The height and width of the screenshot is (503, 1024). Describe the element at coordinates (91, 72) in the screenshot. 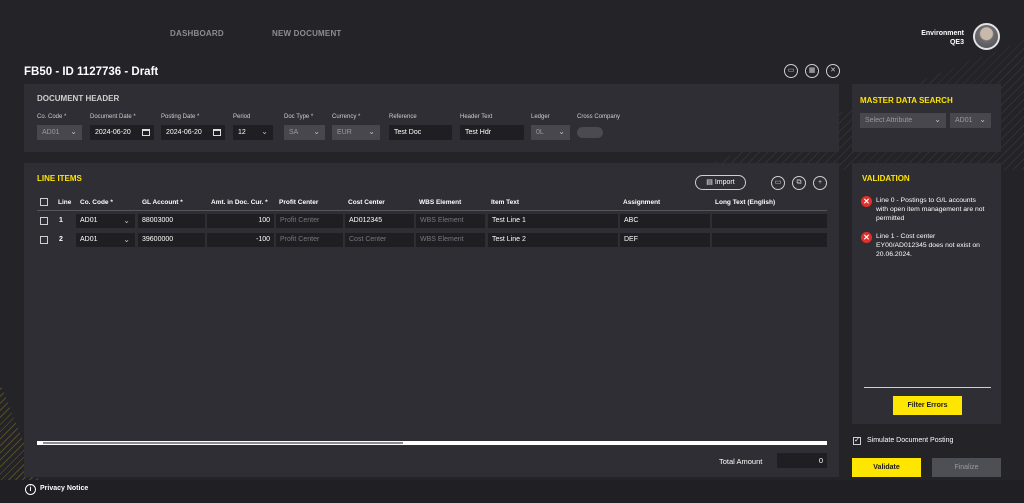

I see `page-title: FB50 - ID 1127736 - Draft` at that location.